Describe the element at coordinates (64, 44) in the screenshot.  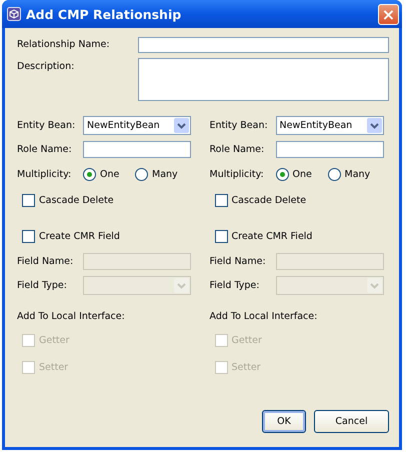
I see `field-label: Relationship Name:` at that location.